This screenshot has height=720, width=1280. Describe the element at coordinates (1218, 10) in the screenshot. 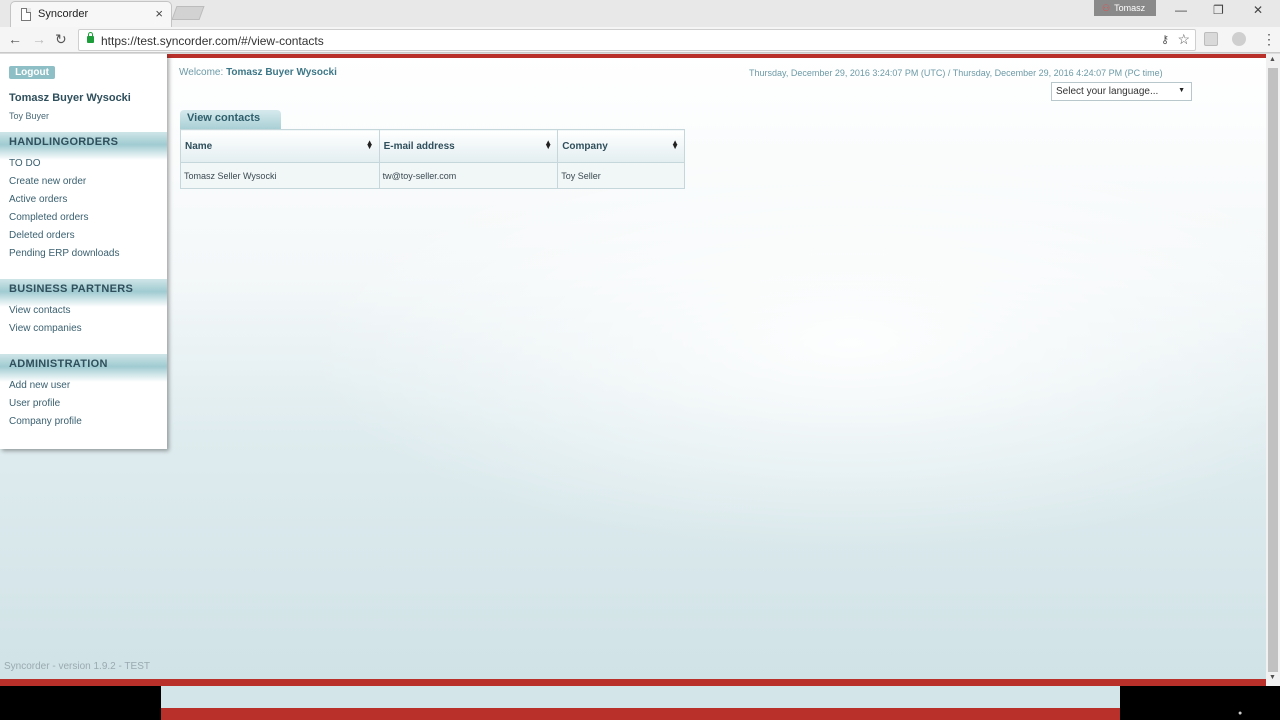

I see `restore-button: ❐` at that location.